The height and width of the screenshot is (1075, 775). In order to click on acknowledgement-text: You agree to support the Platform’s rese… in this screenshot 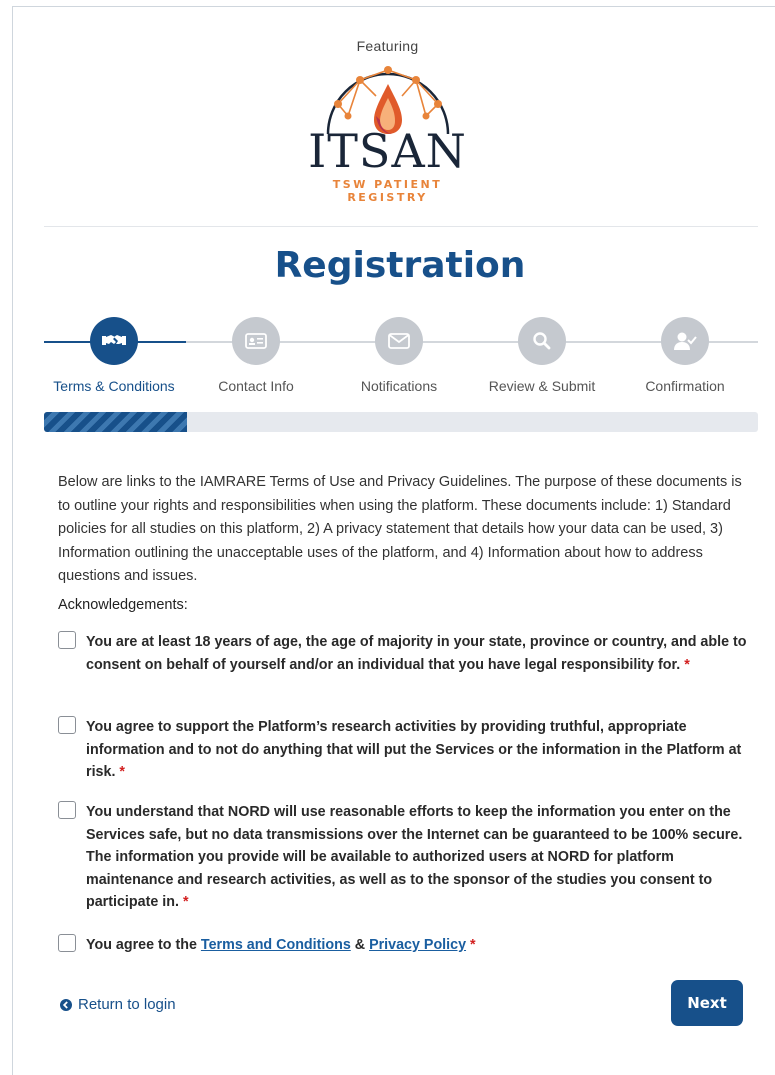, I will do `click(414, 749)`.